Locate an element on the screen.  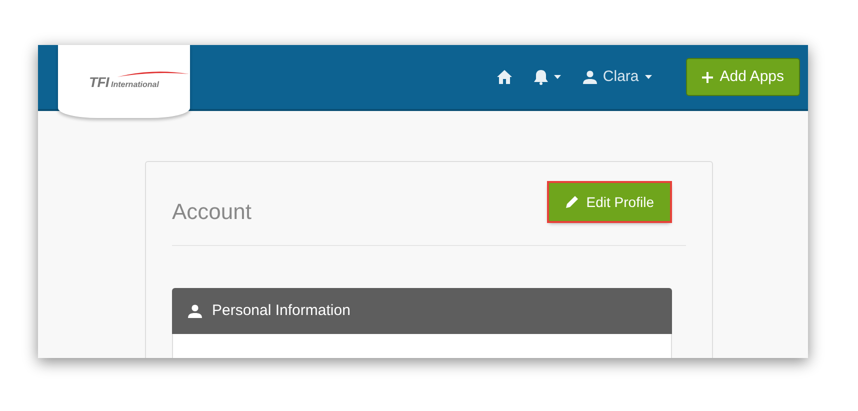
notifications-menu is located at coordinates (547, 77).